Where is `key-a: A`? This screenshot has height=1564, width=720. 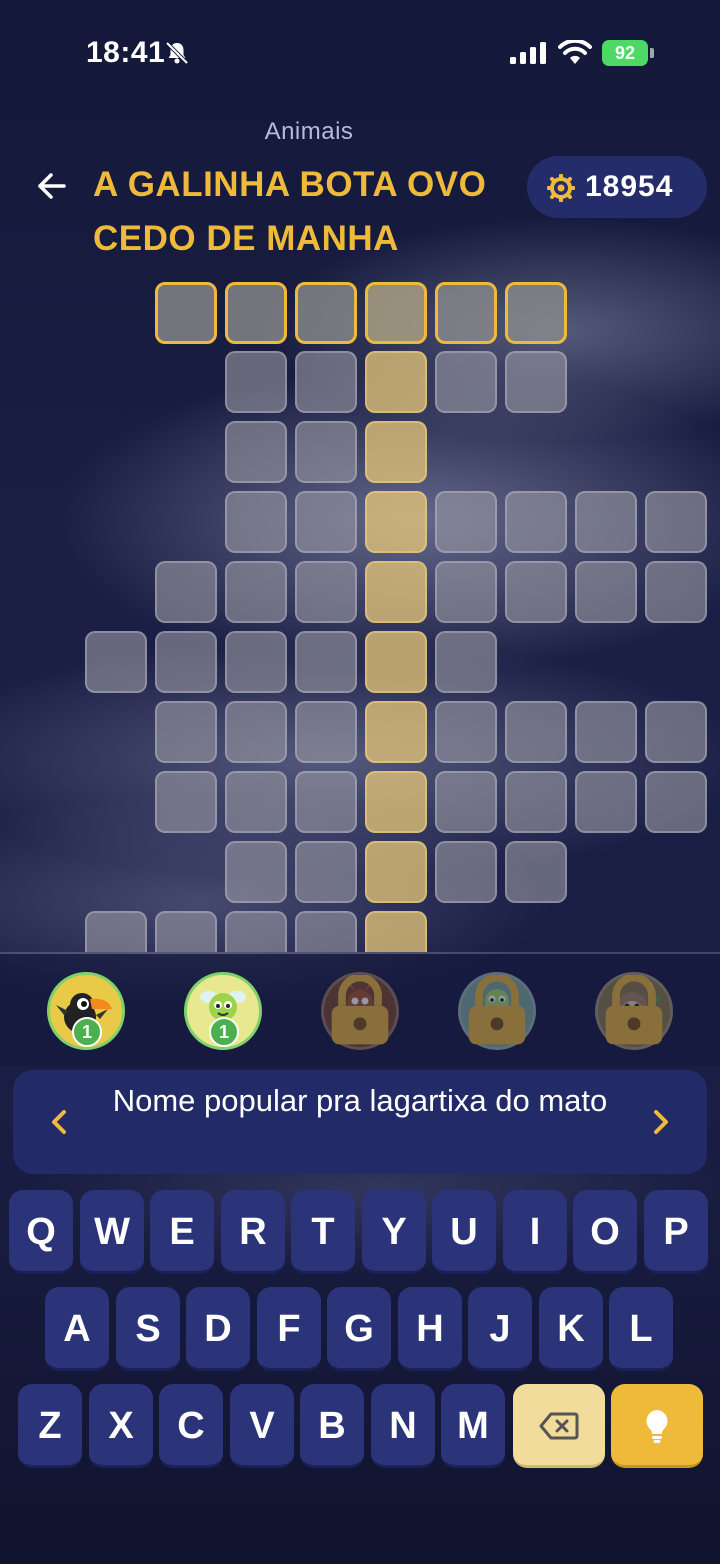
key-a: A is located at coordinates (77, 1329).